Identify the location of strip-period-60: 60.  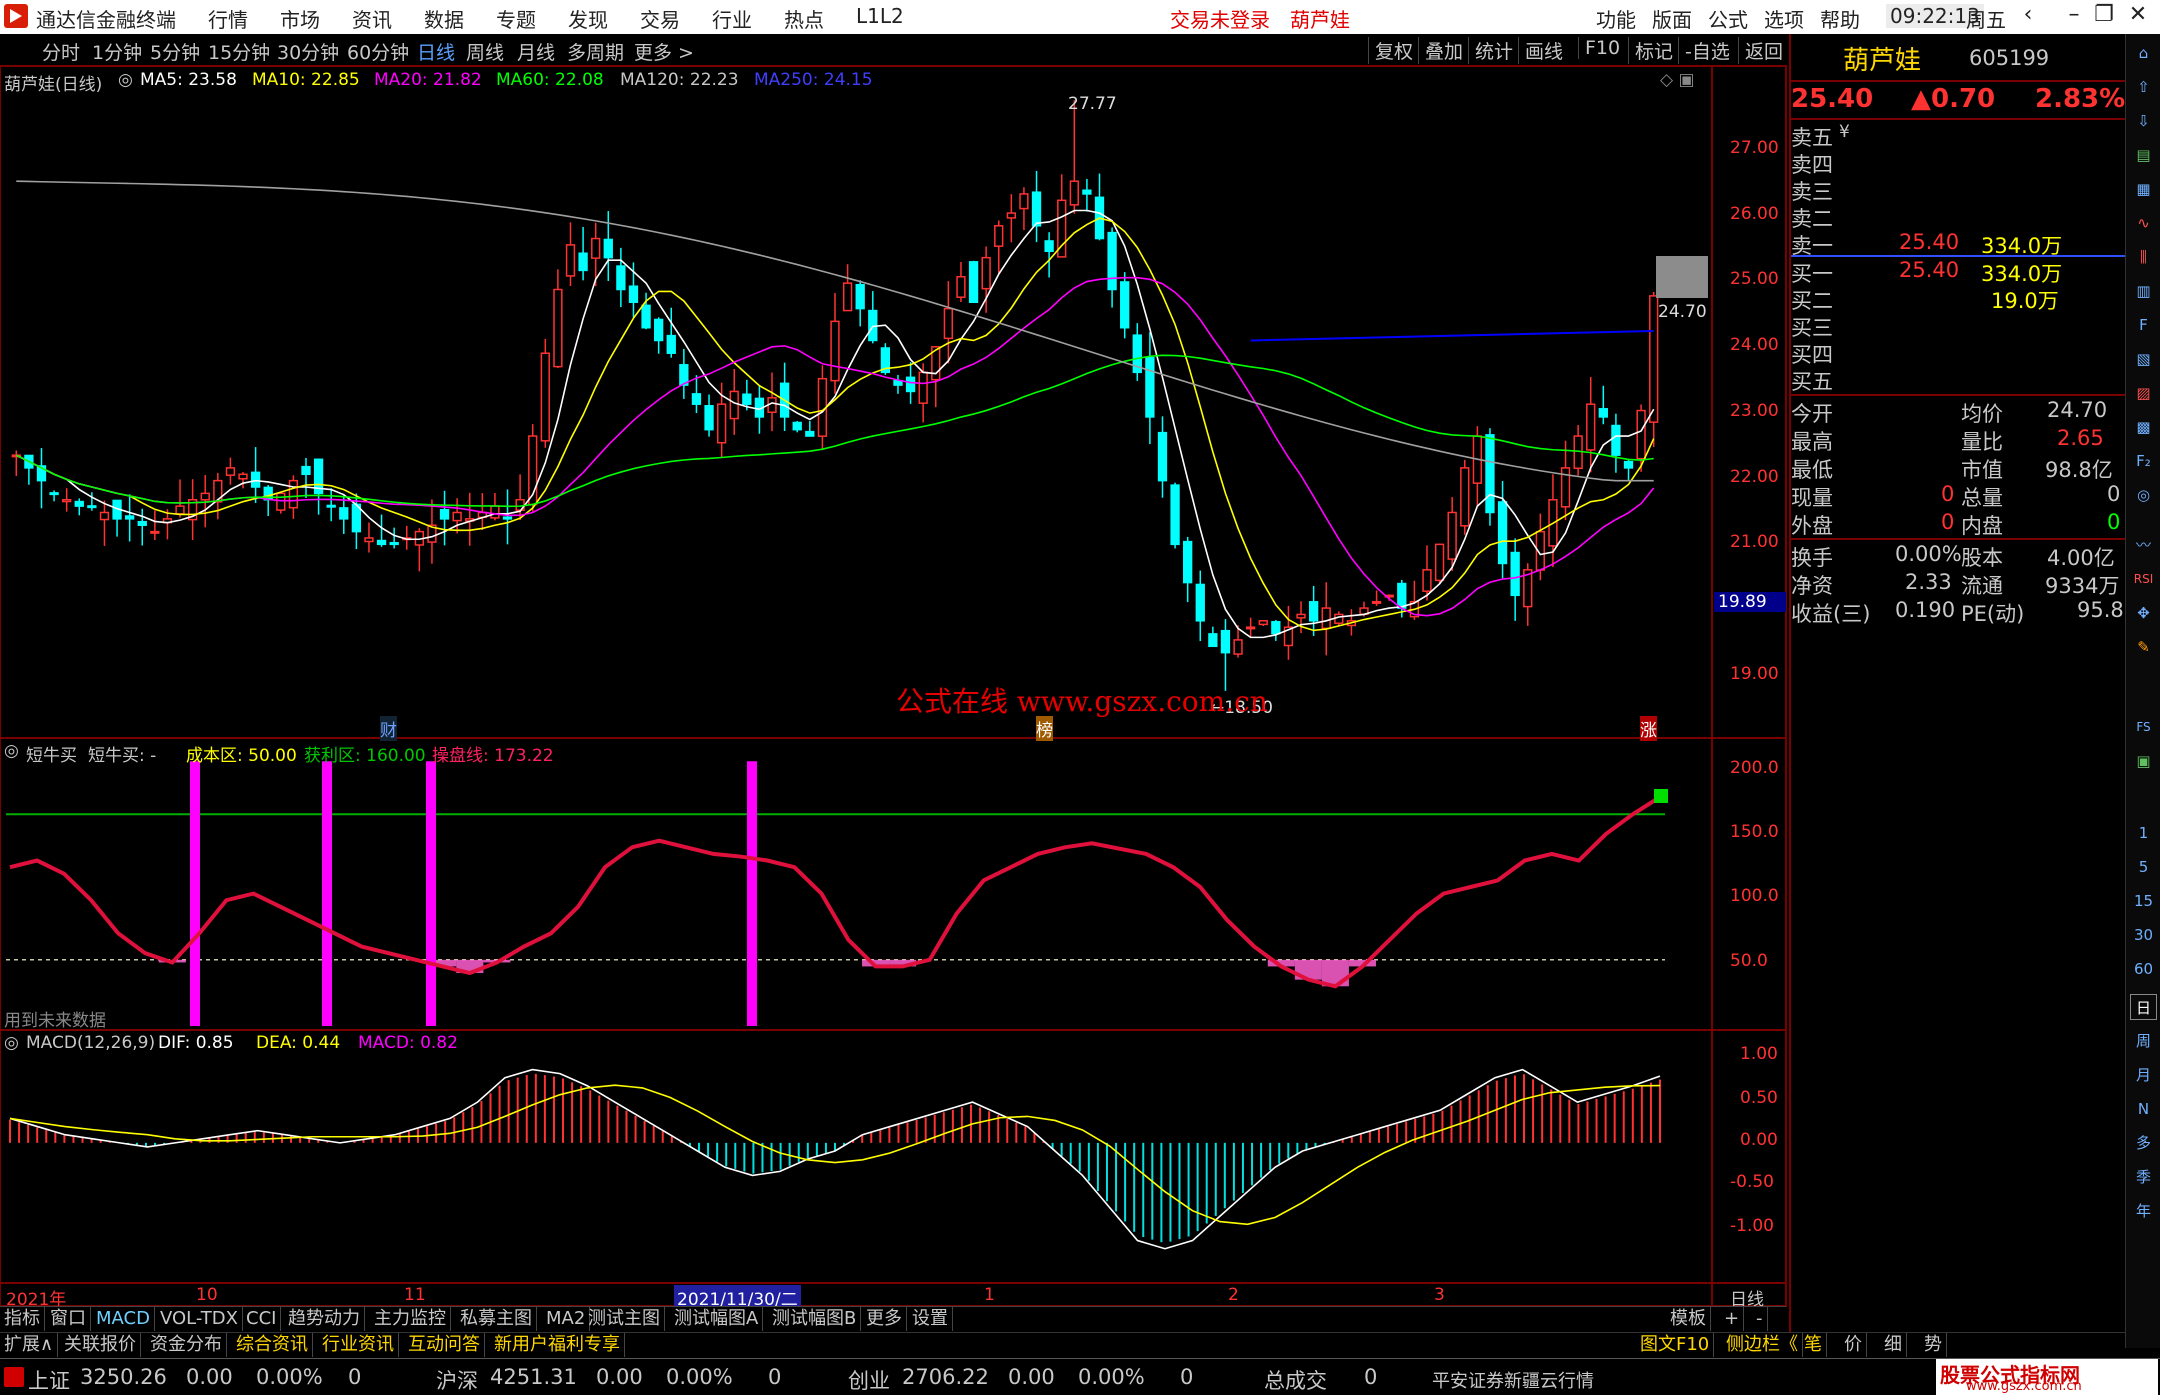
(2143, 969).